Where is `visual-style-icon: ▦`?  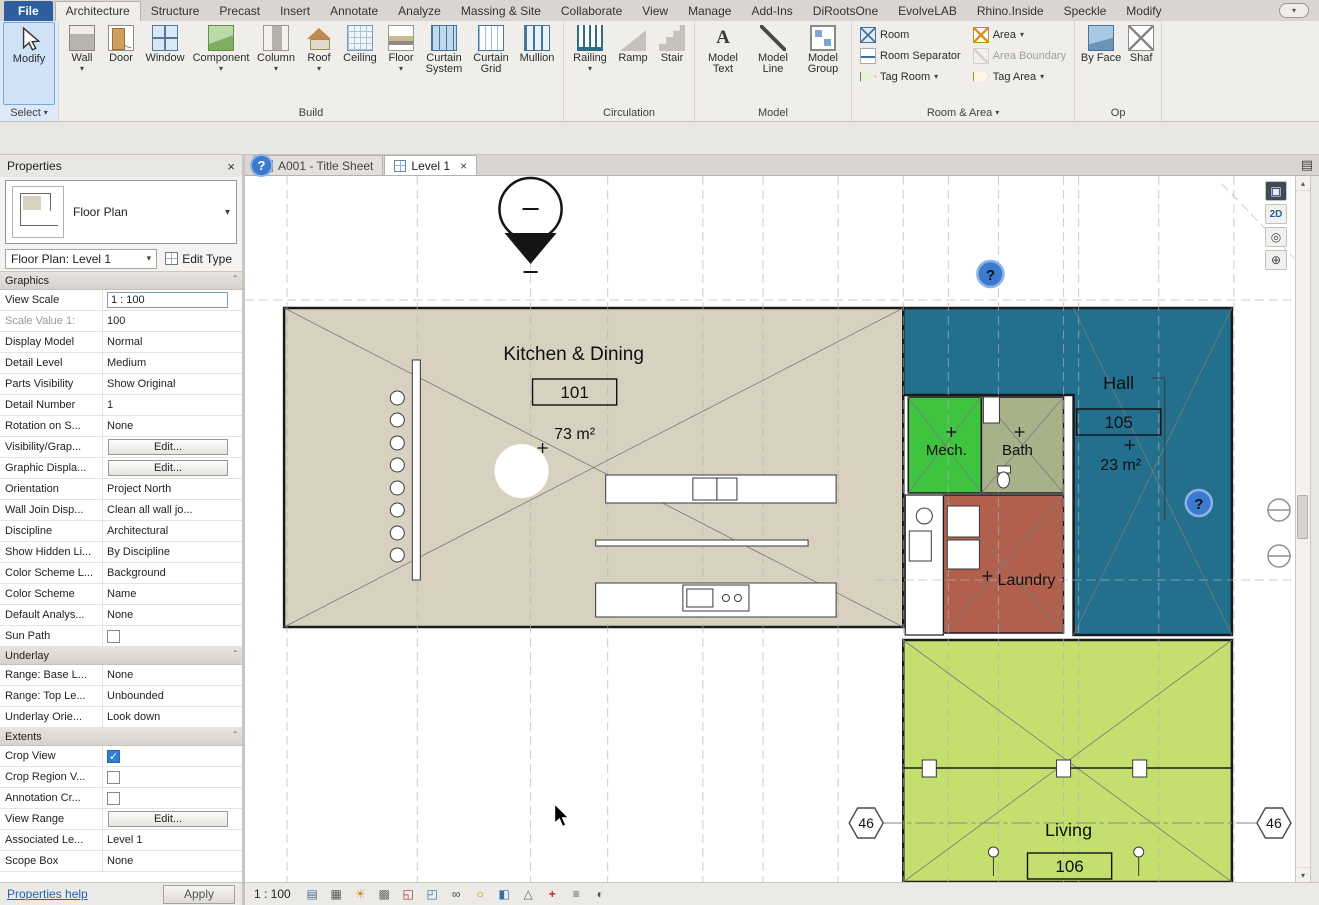
visual-style-icon: ▦ is located at coordinates (336, 894).